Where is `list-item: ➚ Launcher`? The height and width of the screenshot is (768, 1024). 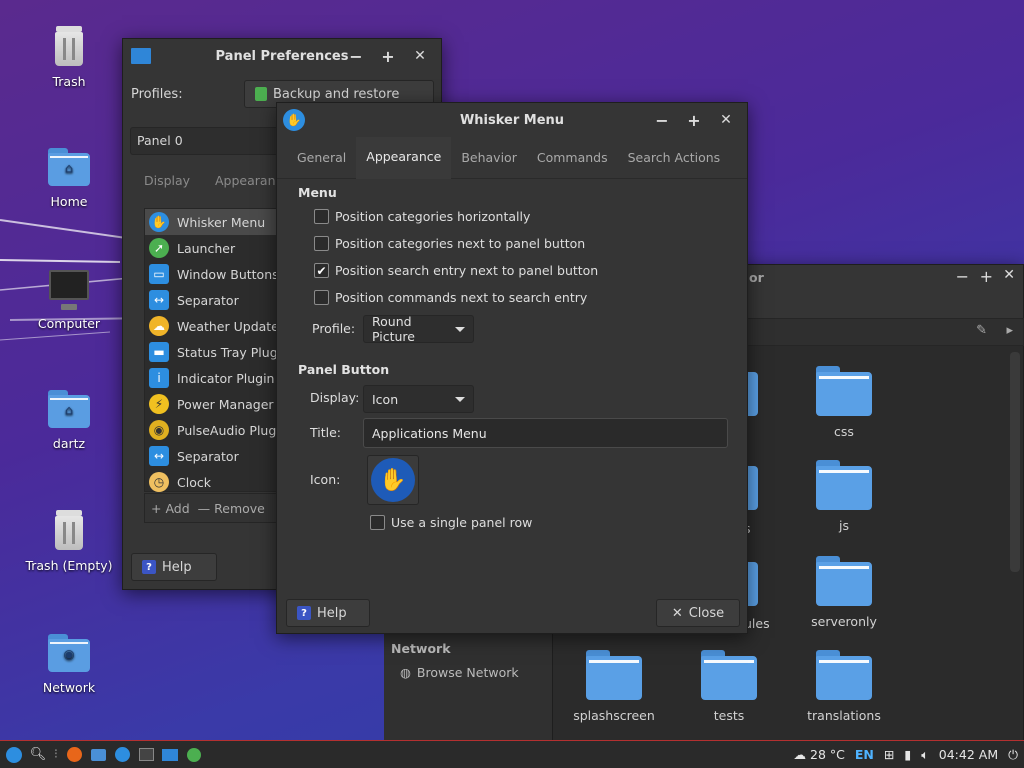 list-item: ➚ Launcher is located at coordinates (219, 248).